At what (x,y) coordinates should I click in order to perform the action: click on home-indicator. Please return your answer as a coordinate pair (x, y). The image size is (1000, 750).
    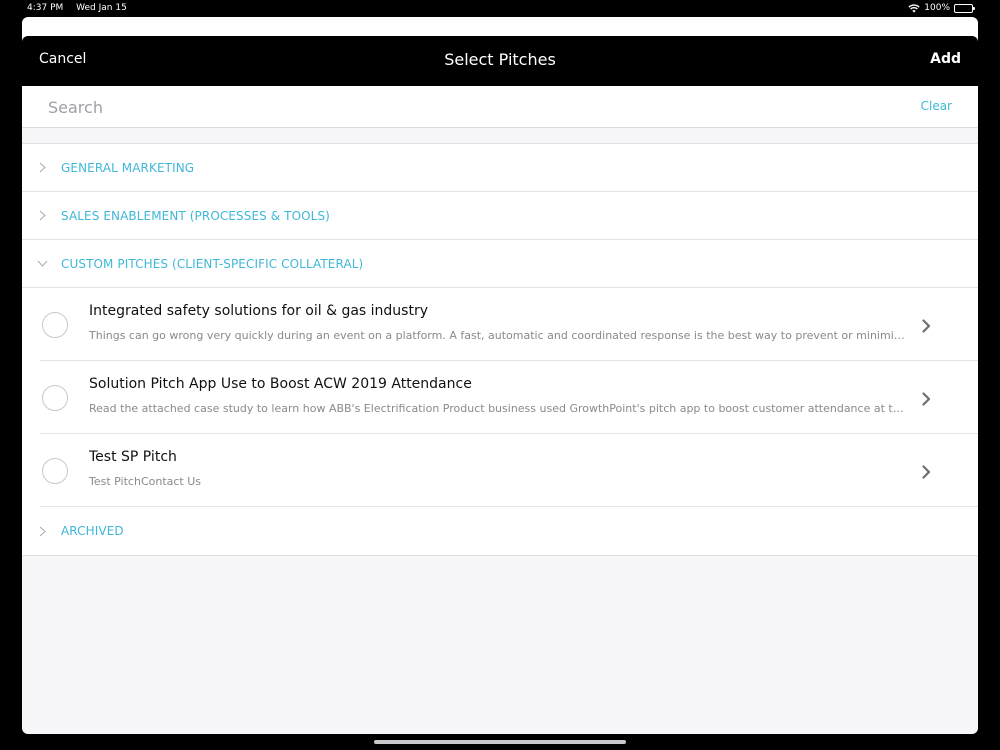
    Looking at the image, I should click on (500, 742).